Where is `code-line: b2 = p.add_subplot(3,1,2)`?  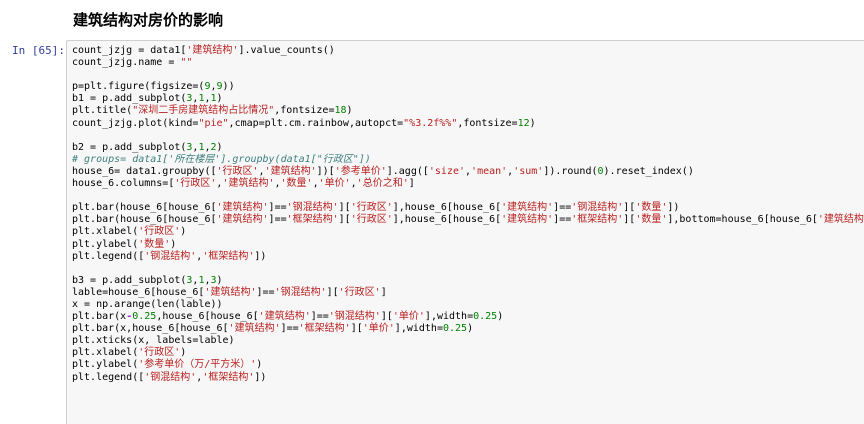 code-line: b2 = p.add_subplot(3,1,2) is located at coordinates (468, 148).